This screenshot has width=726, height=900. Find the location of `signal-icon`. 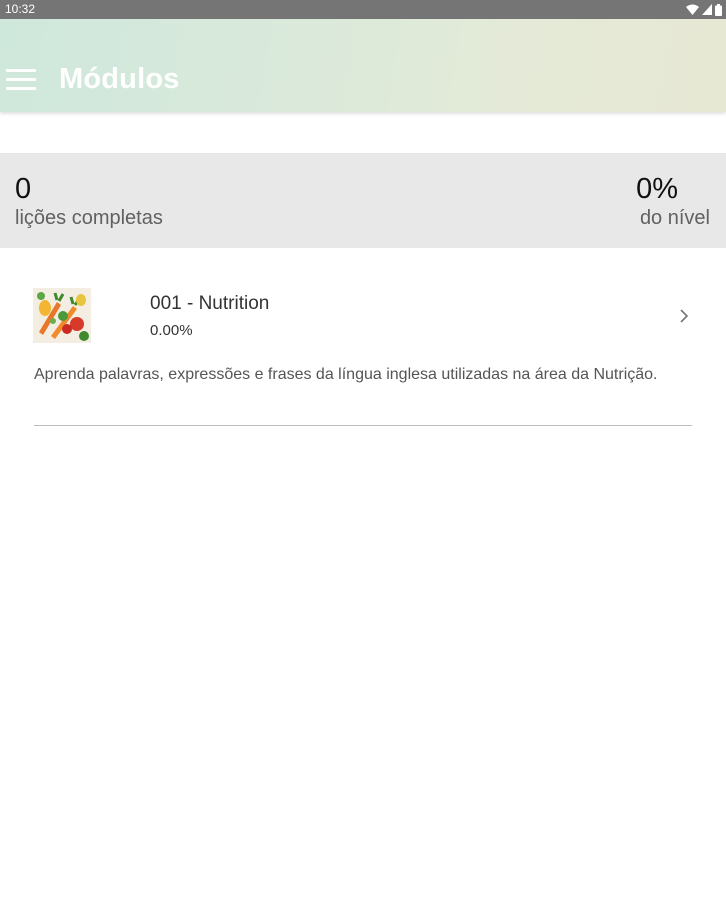

signal-icon is located at coordinates (707, 9).